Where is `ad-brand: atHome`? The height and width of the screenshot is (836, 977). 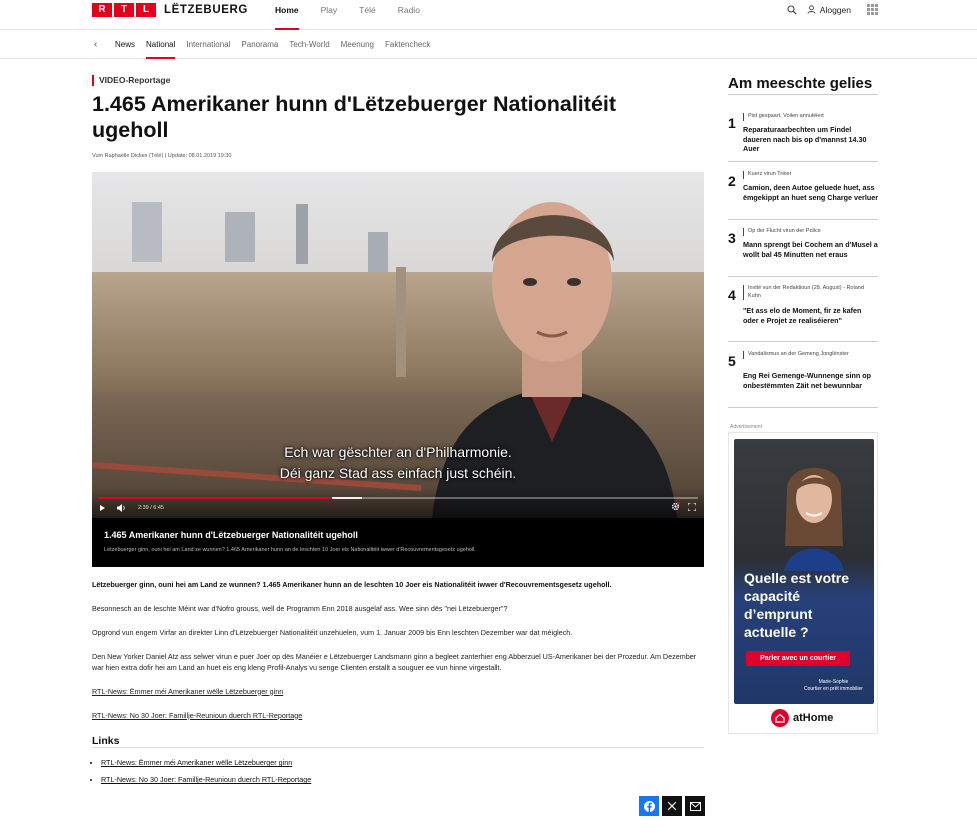
ad-brand: atHome is located at coordinates (802, 718).